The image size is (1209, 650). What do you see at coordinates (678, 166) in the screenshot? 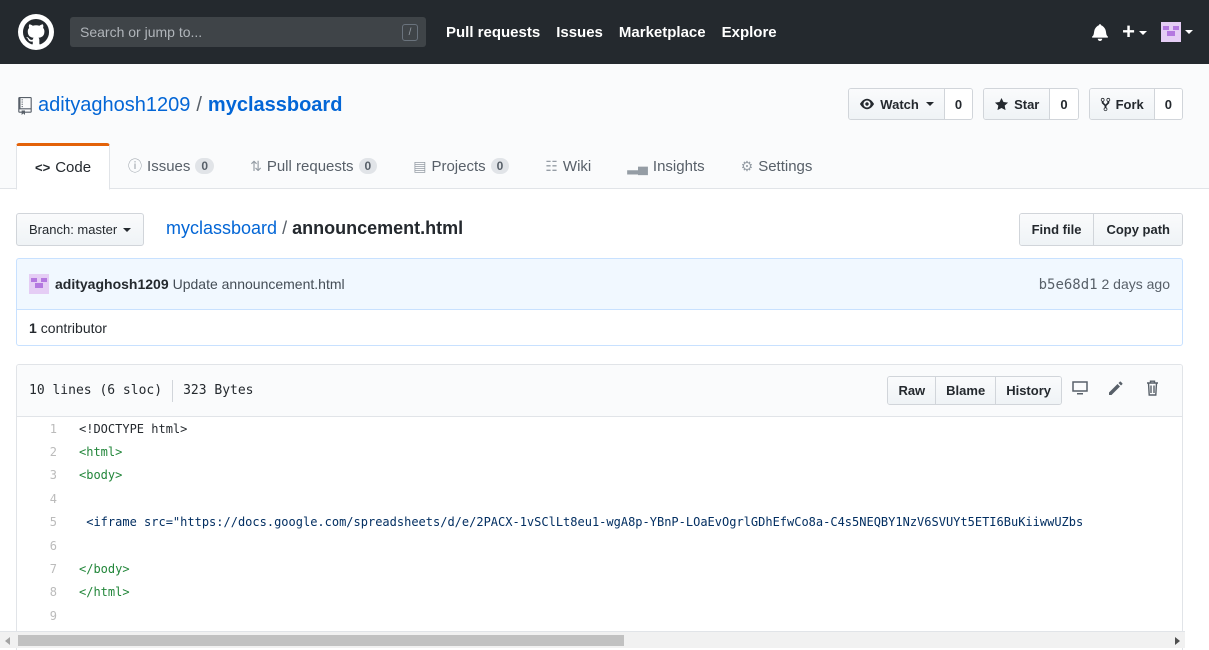
I see `tab-insights-label: Insights` at bounding box center [678, 166].